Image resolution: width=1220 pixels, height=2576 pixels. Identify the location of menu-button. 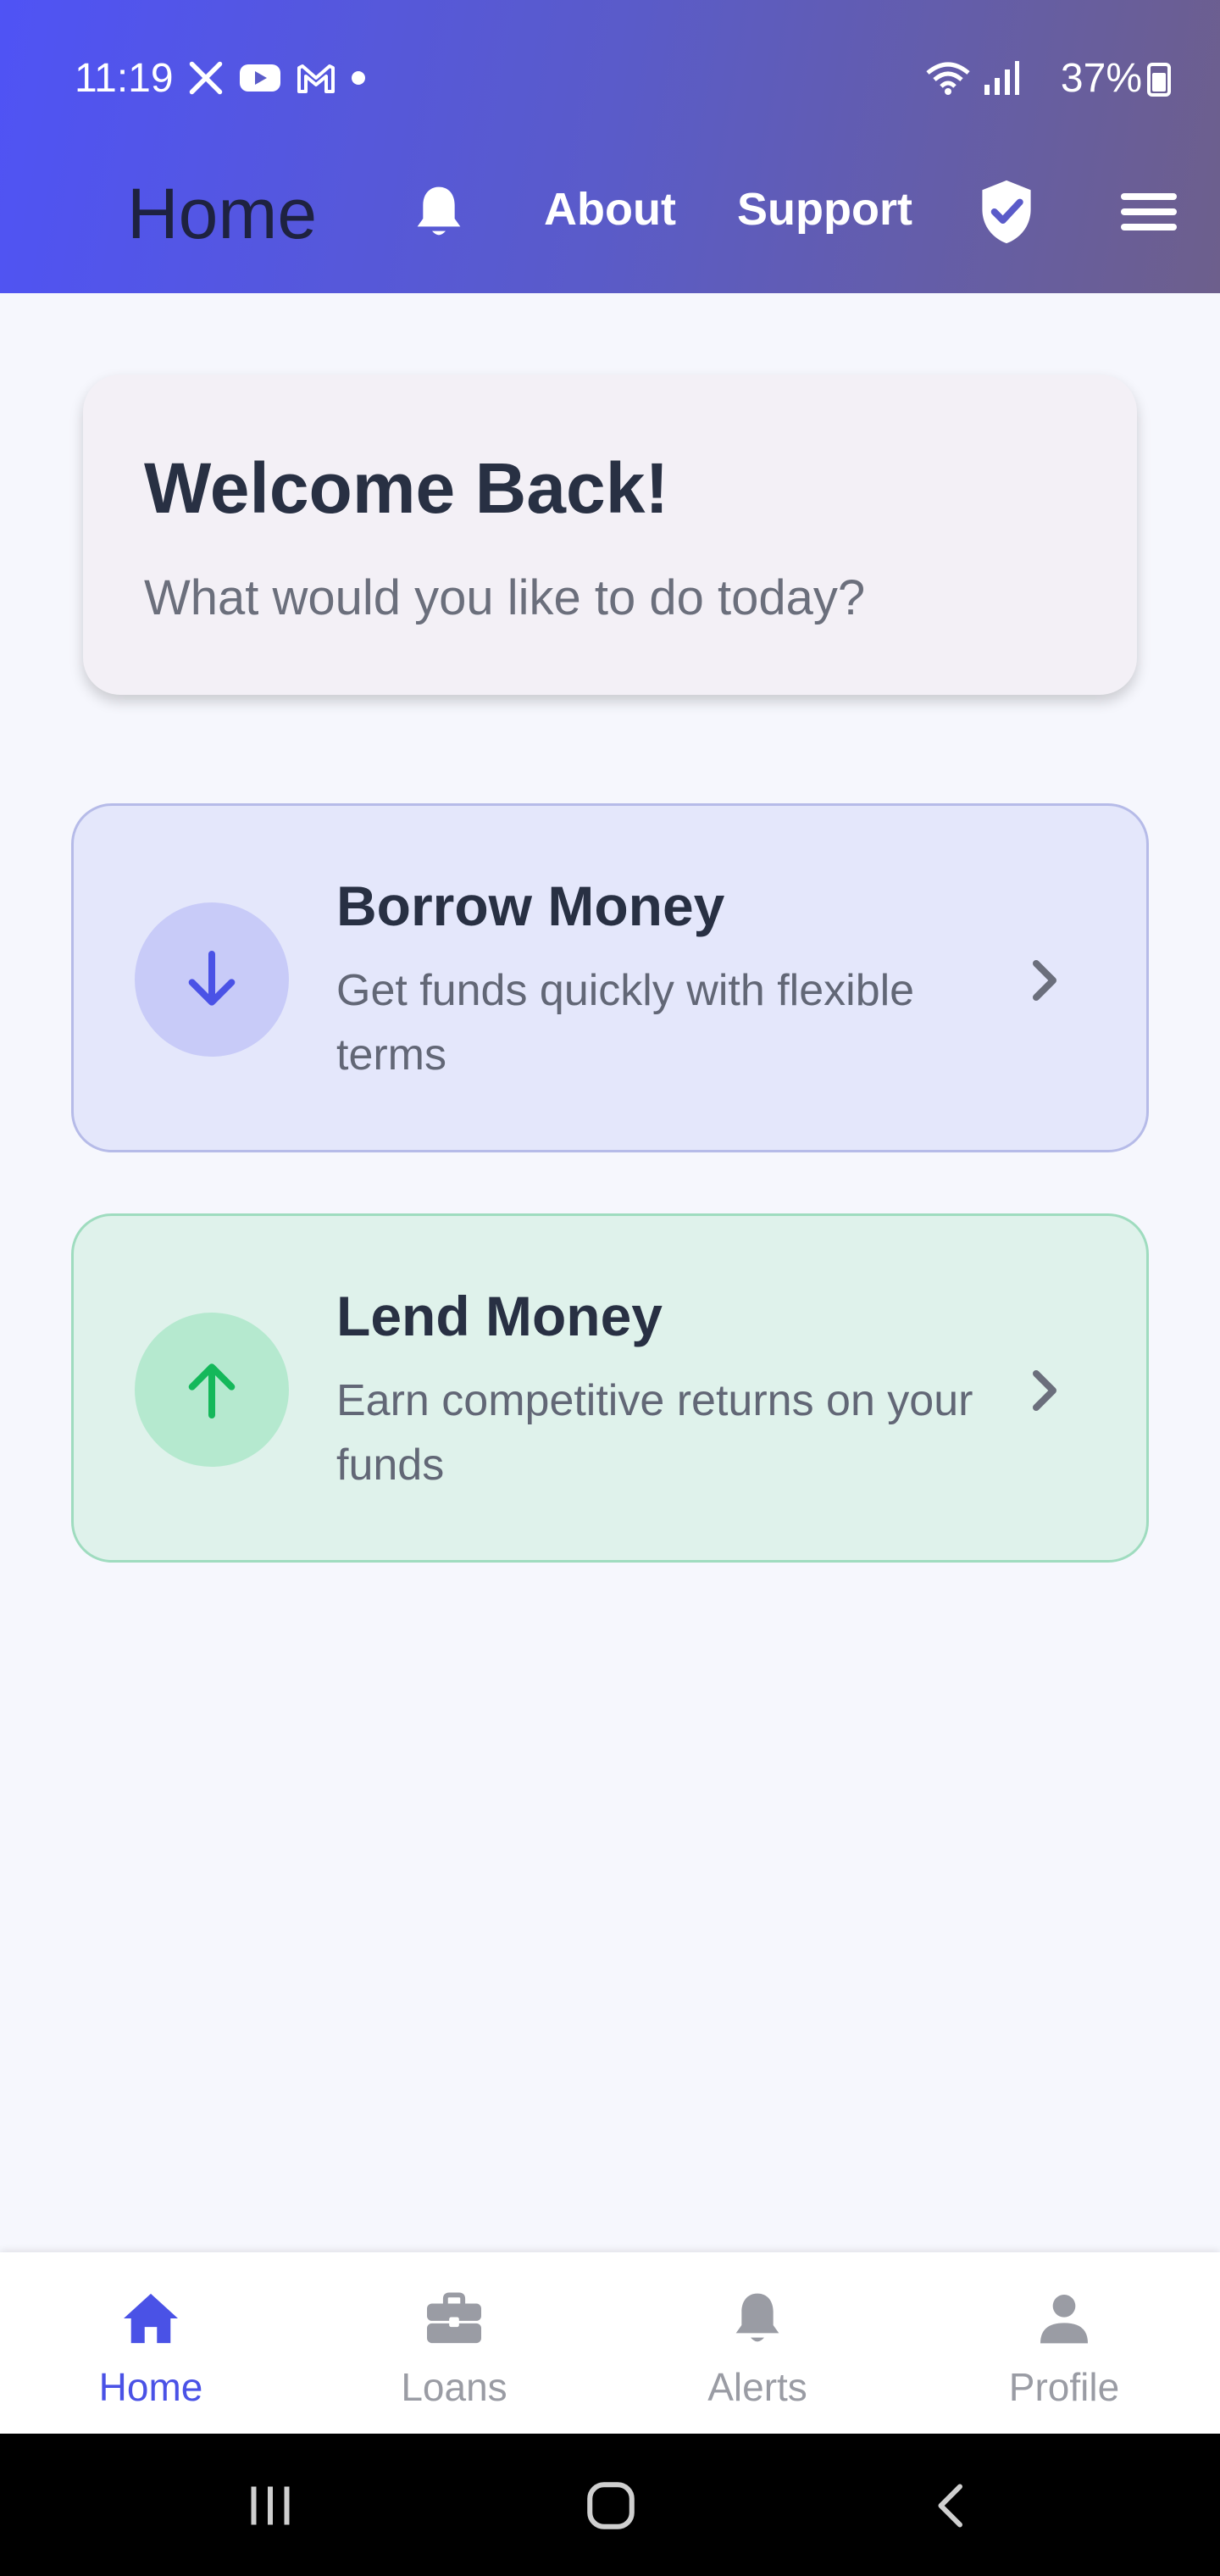
(1149, 212).